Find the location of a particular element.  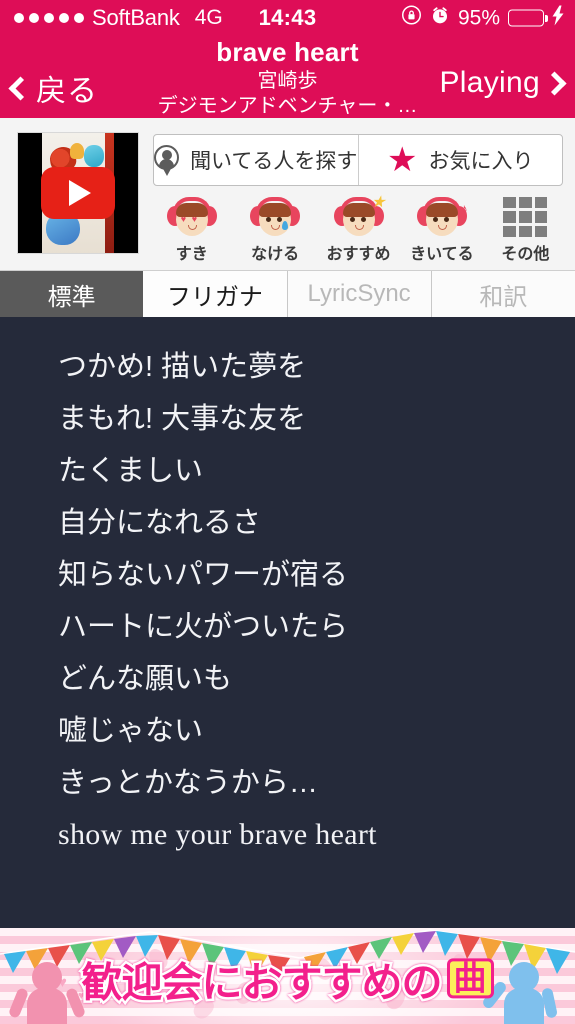

lyric-line: たくましい is located at coordinates (131, 471).